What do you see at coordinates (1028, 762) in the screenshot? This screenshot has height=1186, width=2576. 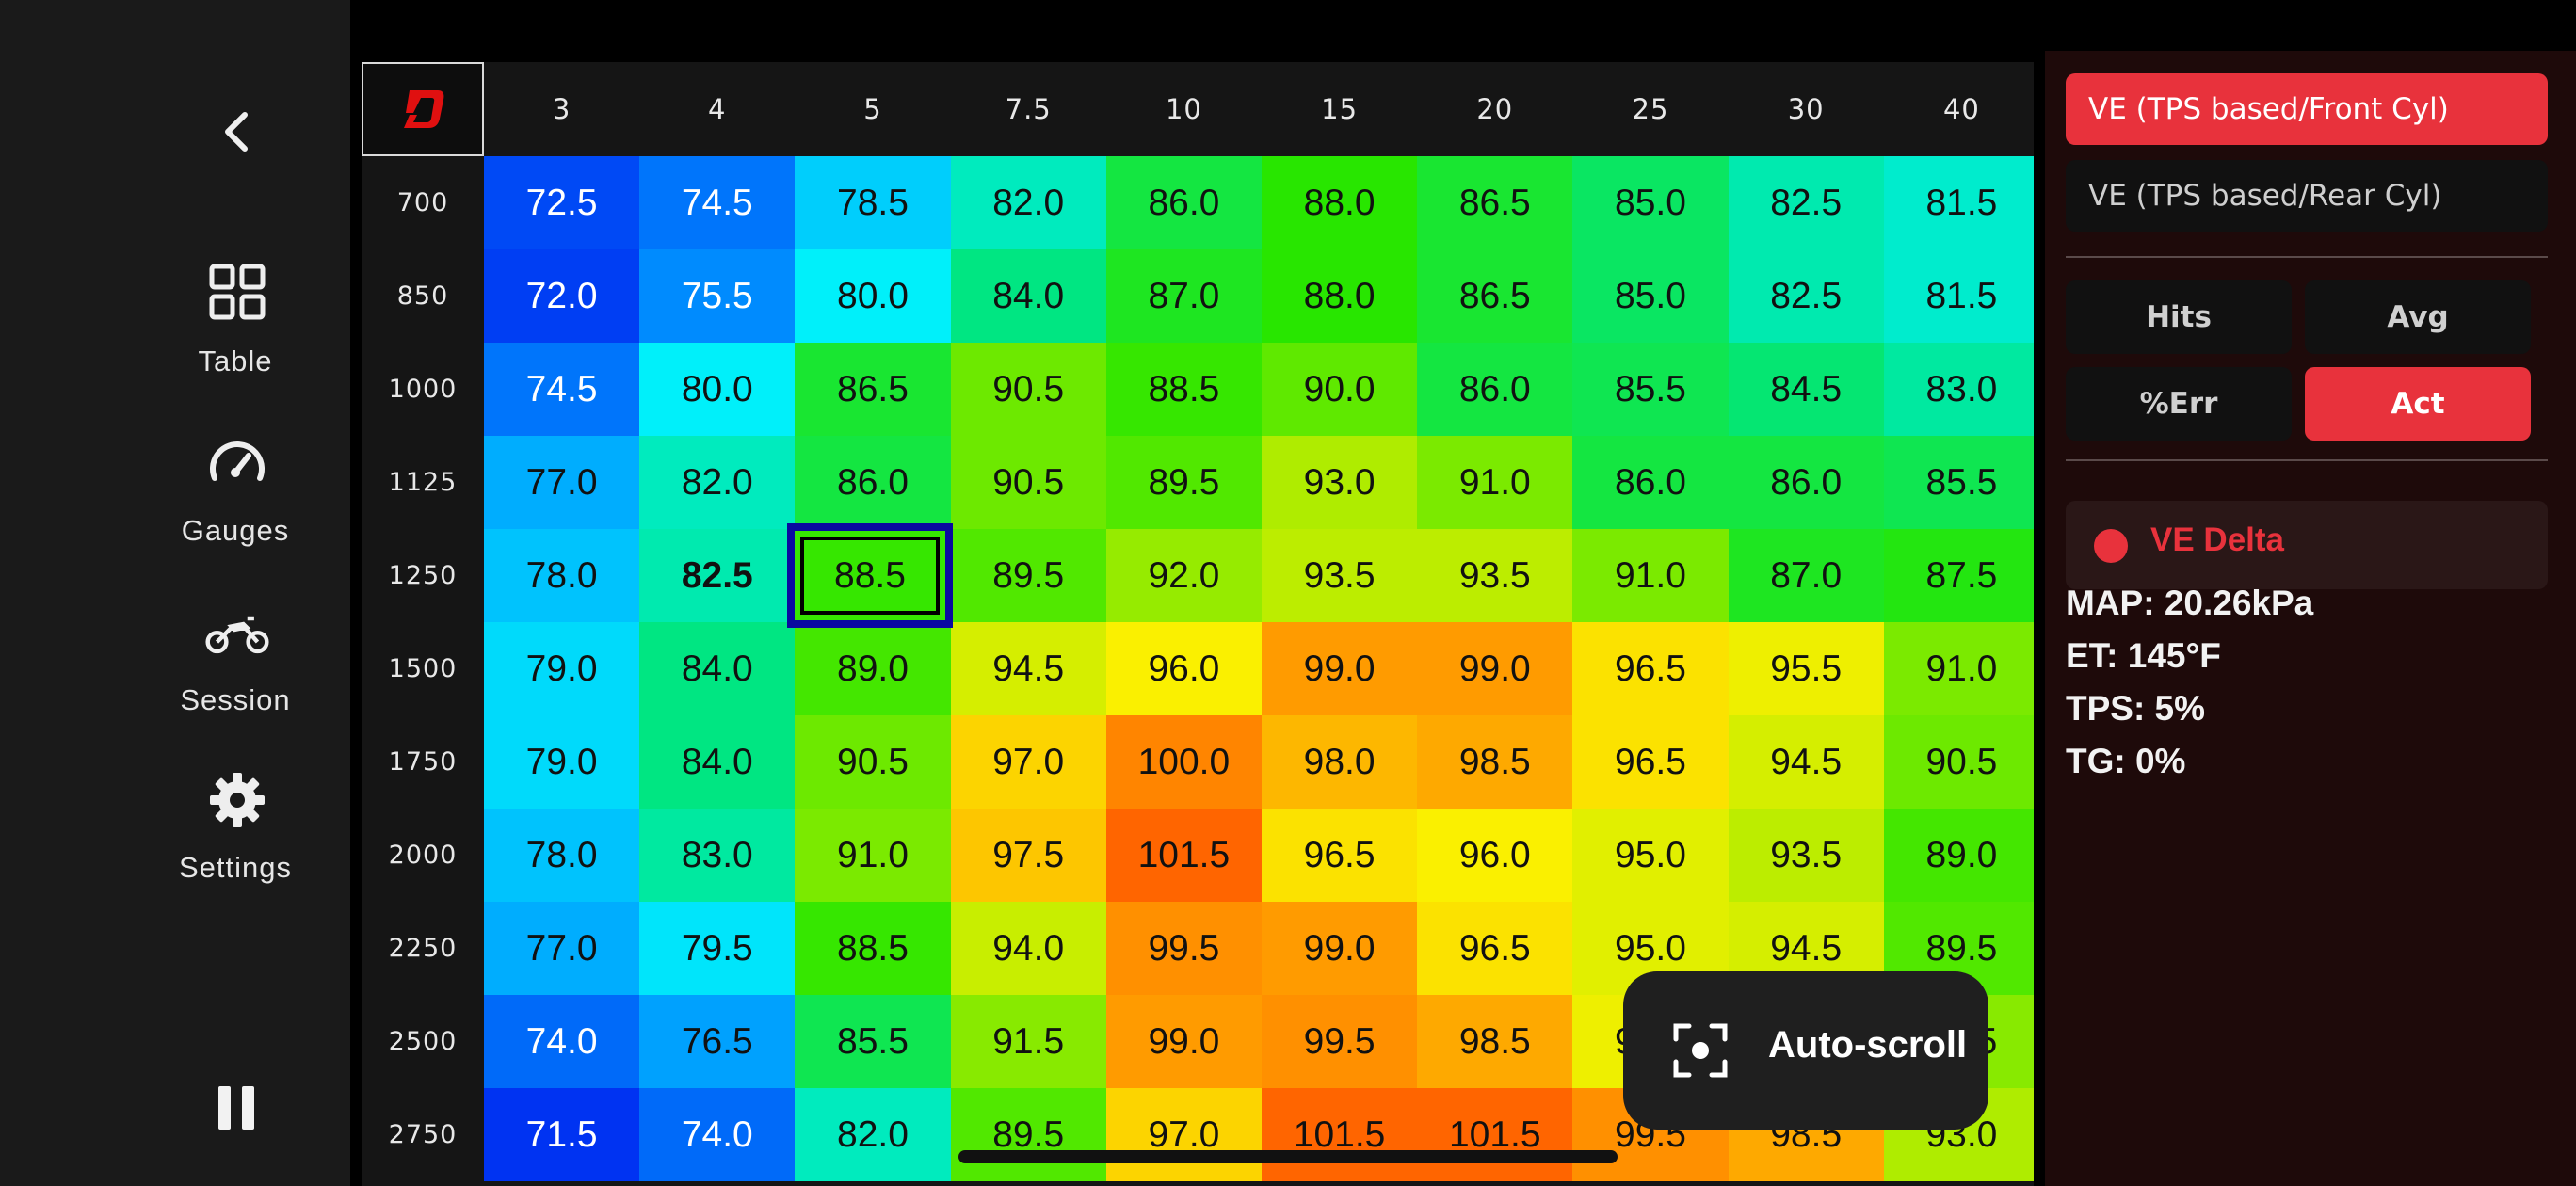 I see `table-cell: 97.0` at bounding box center [1028, 762].